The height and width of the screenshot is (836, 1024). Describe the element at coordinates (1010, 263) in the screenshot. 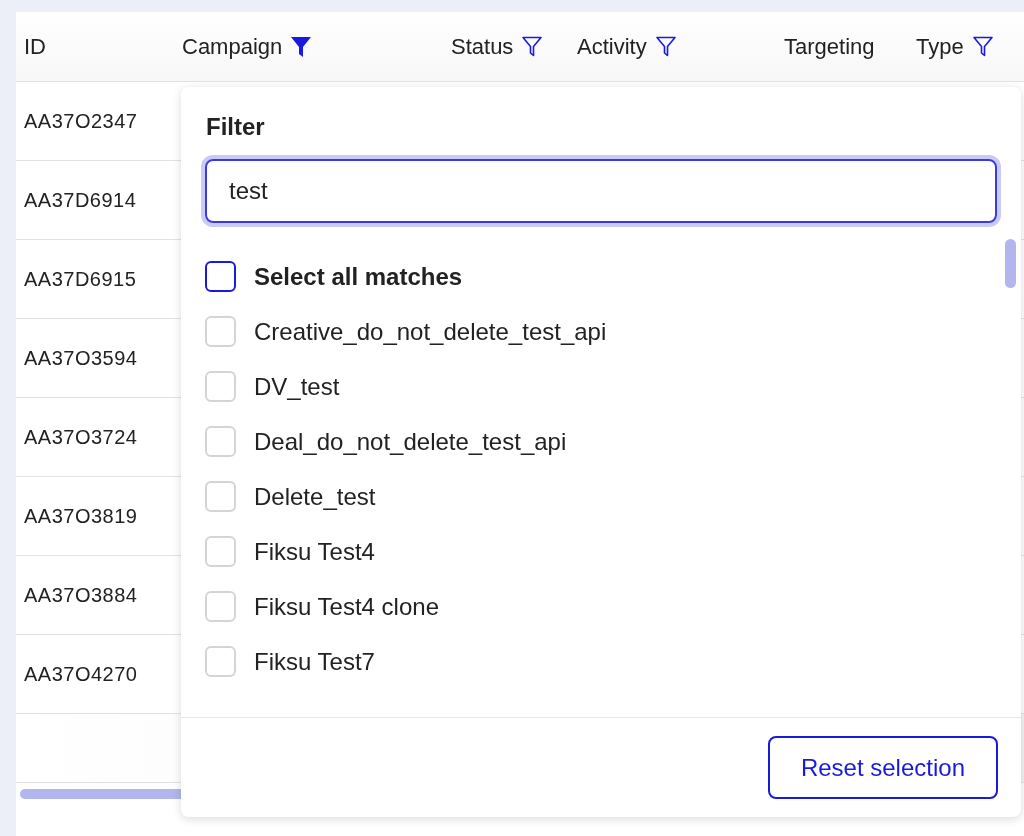

I see `scrollbar-thumb` at that location.